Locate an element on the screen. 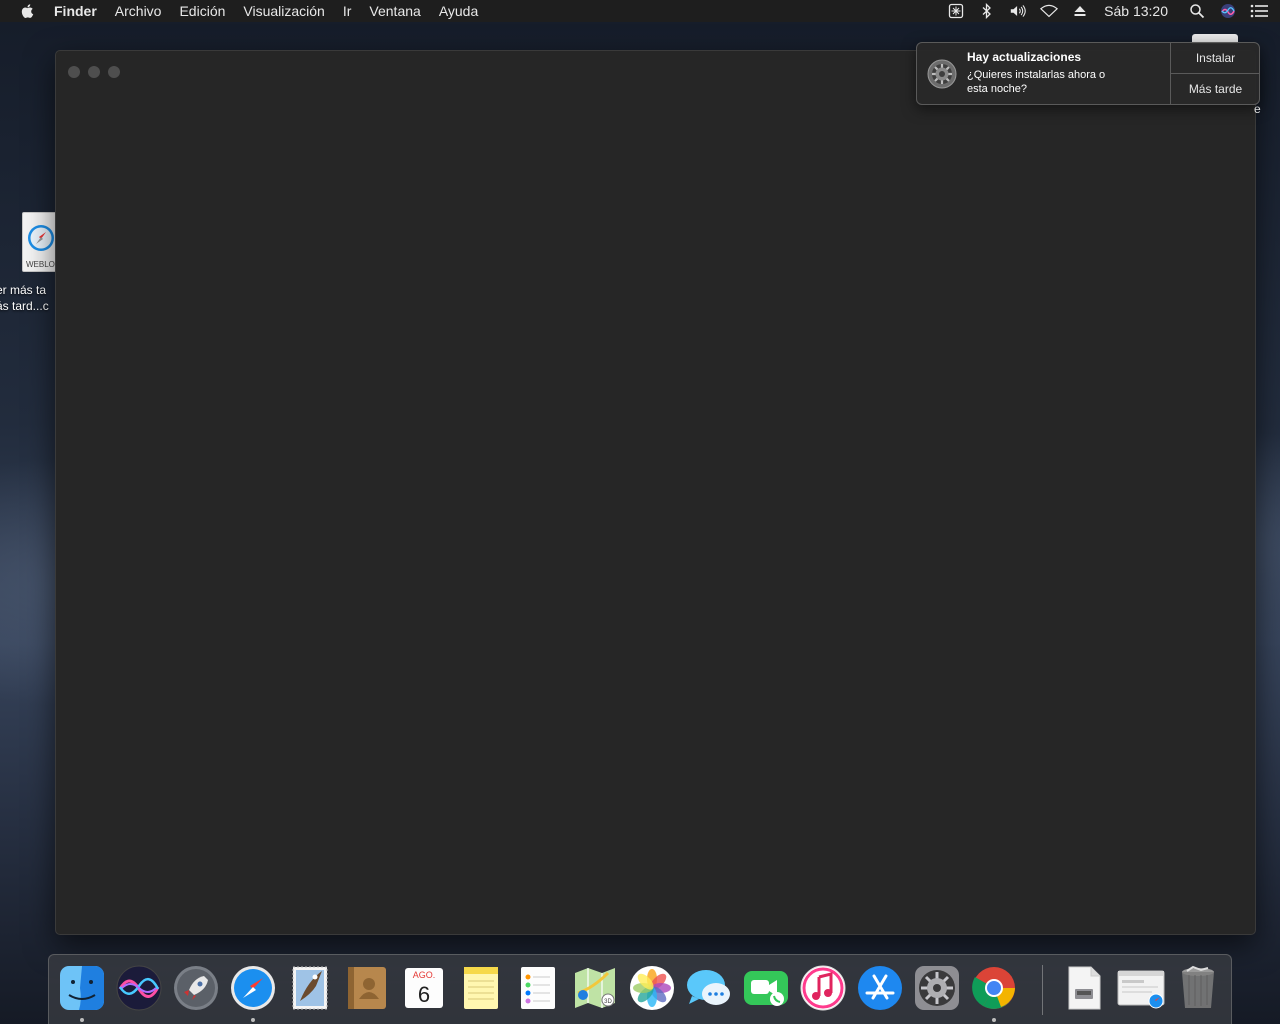  app-store-icon is located at coordinates (880, 988).